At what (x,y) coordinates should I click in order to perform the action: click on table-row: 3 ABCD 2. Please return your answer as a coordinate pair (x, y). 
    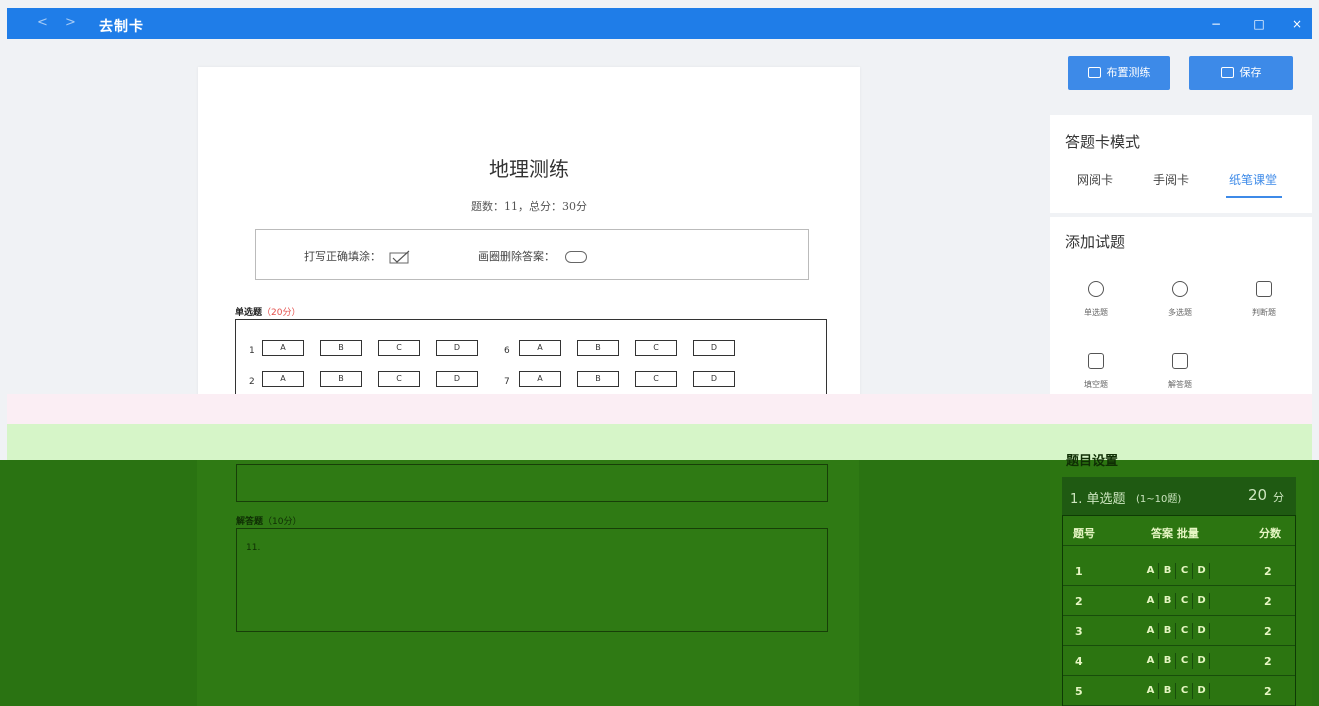
    Looking at the image, I should click on (1179, 631).